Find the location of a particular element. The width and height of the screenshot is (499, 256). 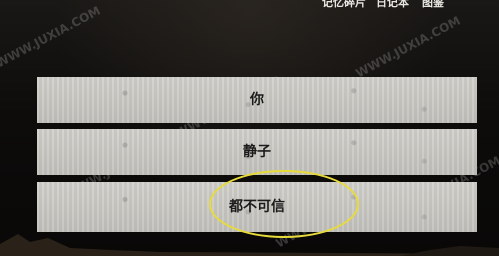

menu-diary: 日记本 is located at coordinates (392, 4).